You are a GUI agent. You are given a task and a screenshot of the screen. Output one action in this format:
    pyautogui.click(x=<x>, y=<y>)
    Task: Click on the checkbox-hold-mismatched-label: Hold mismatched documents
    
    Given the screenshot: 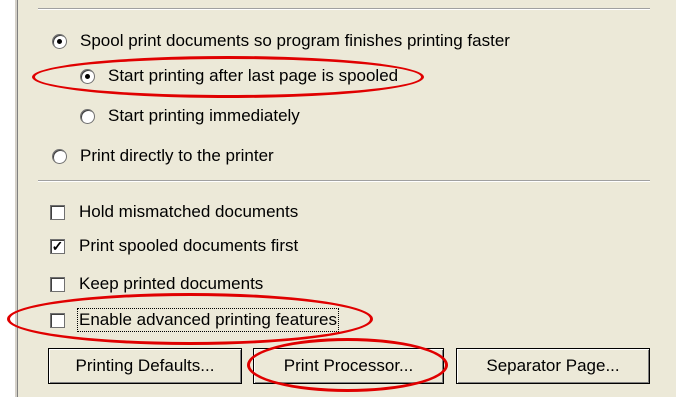 What is the action you would take?
    pyautogui.click(x=189, y=211)
    